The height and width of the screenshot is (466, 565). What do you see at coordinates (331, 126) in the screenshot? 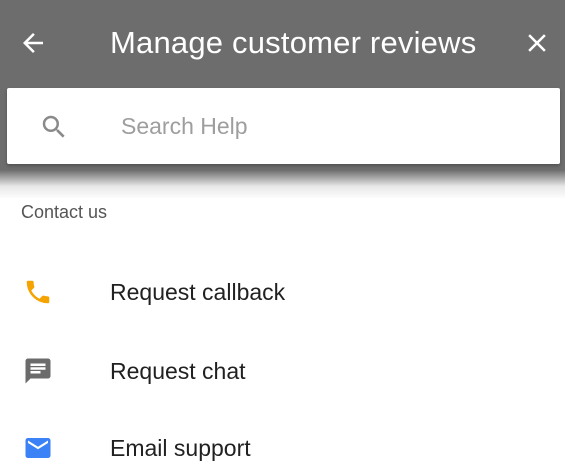
I see `search-input` at bounding box center [331, 126].